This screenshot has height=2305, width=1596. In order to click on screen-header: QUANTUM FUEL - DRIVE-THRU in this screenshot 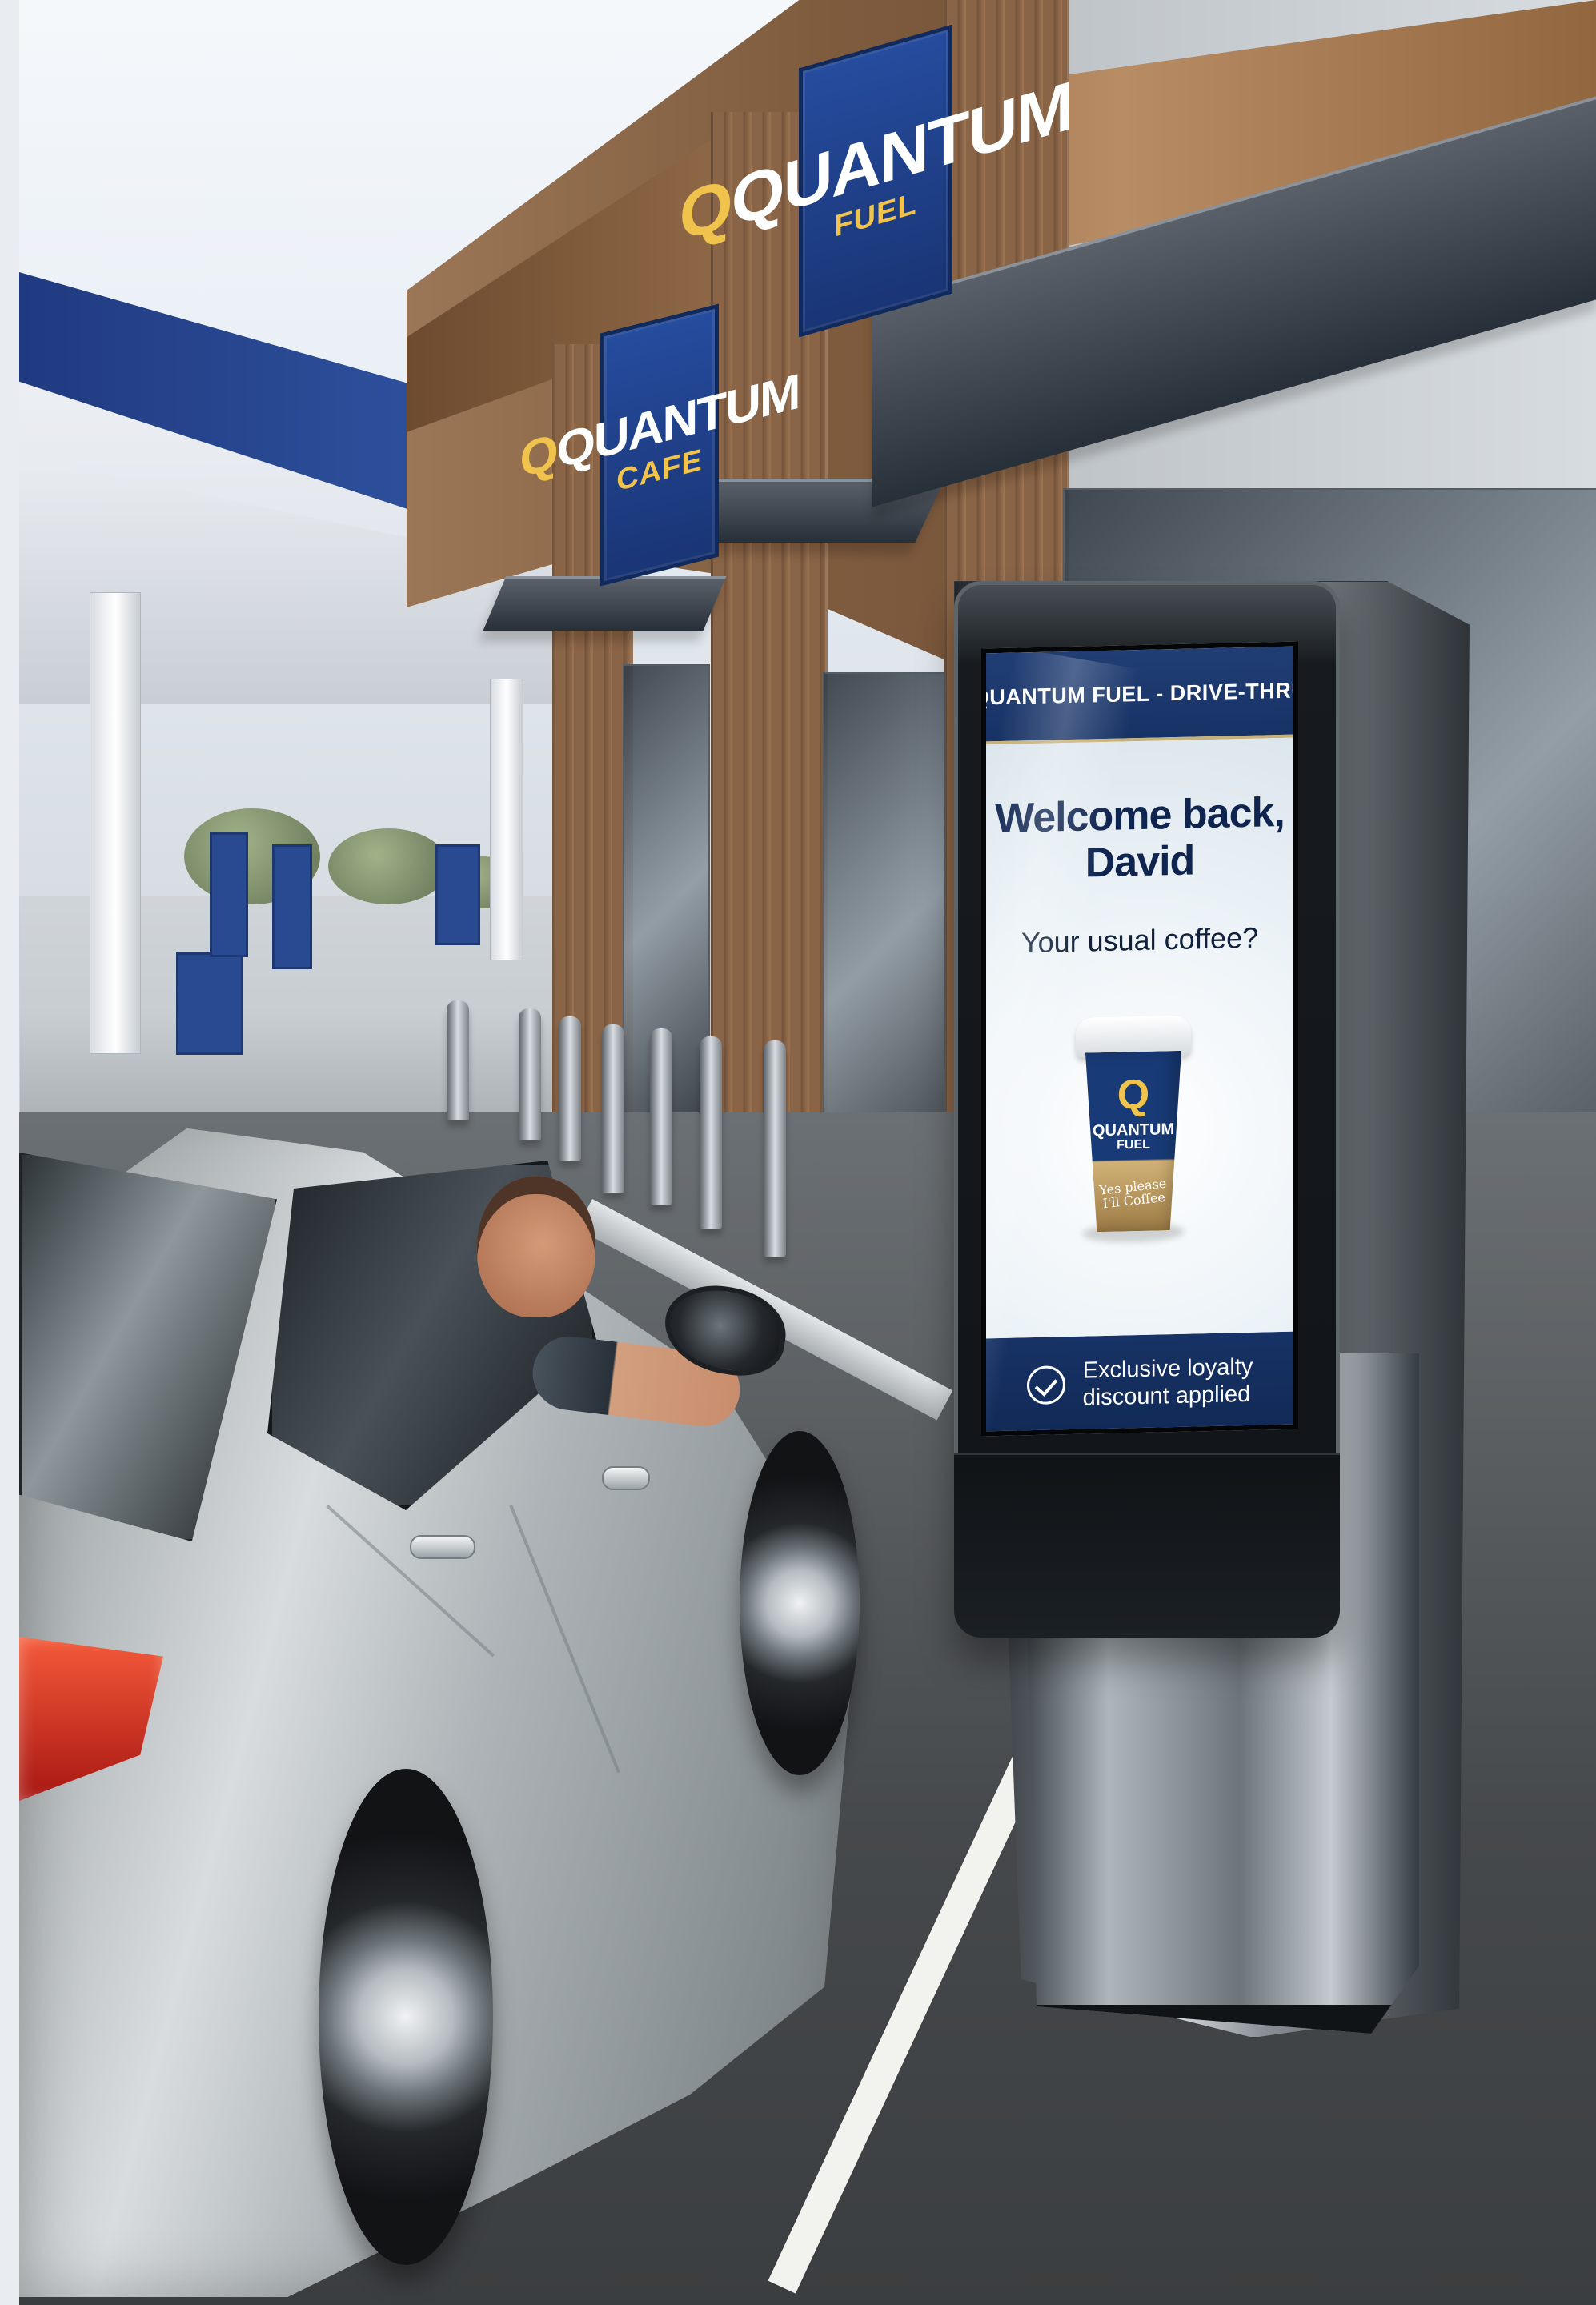, I will do `click(1139, 695)`.